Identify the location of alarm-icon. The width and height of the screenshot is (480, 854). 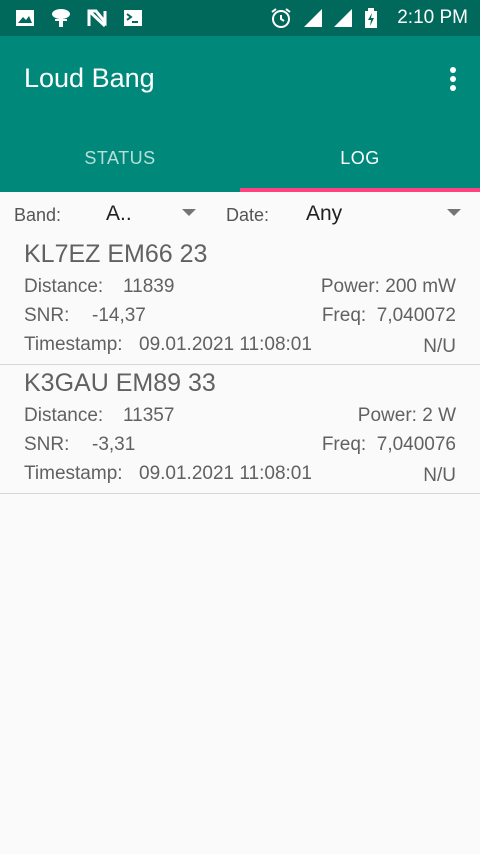
(281, 18).